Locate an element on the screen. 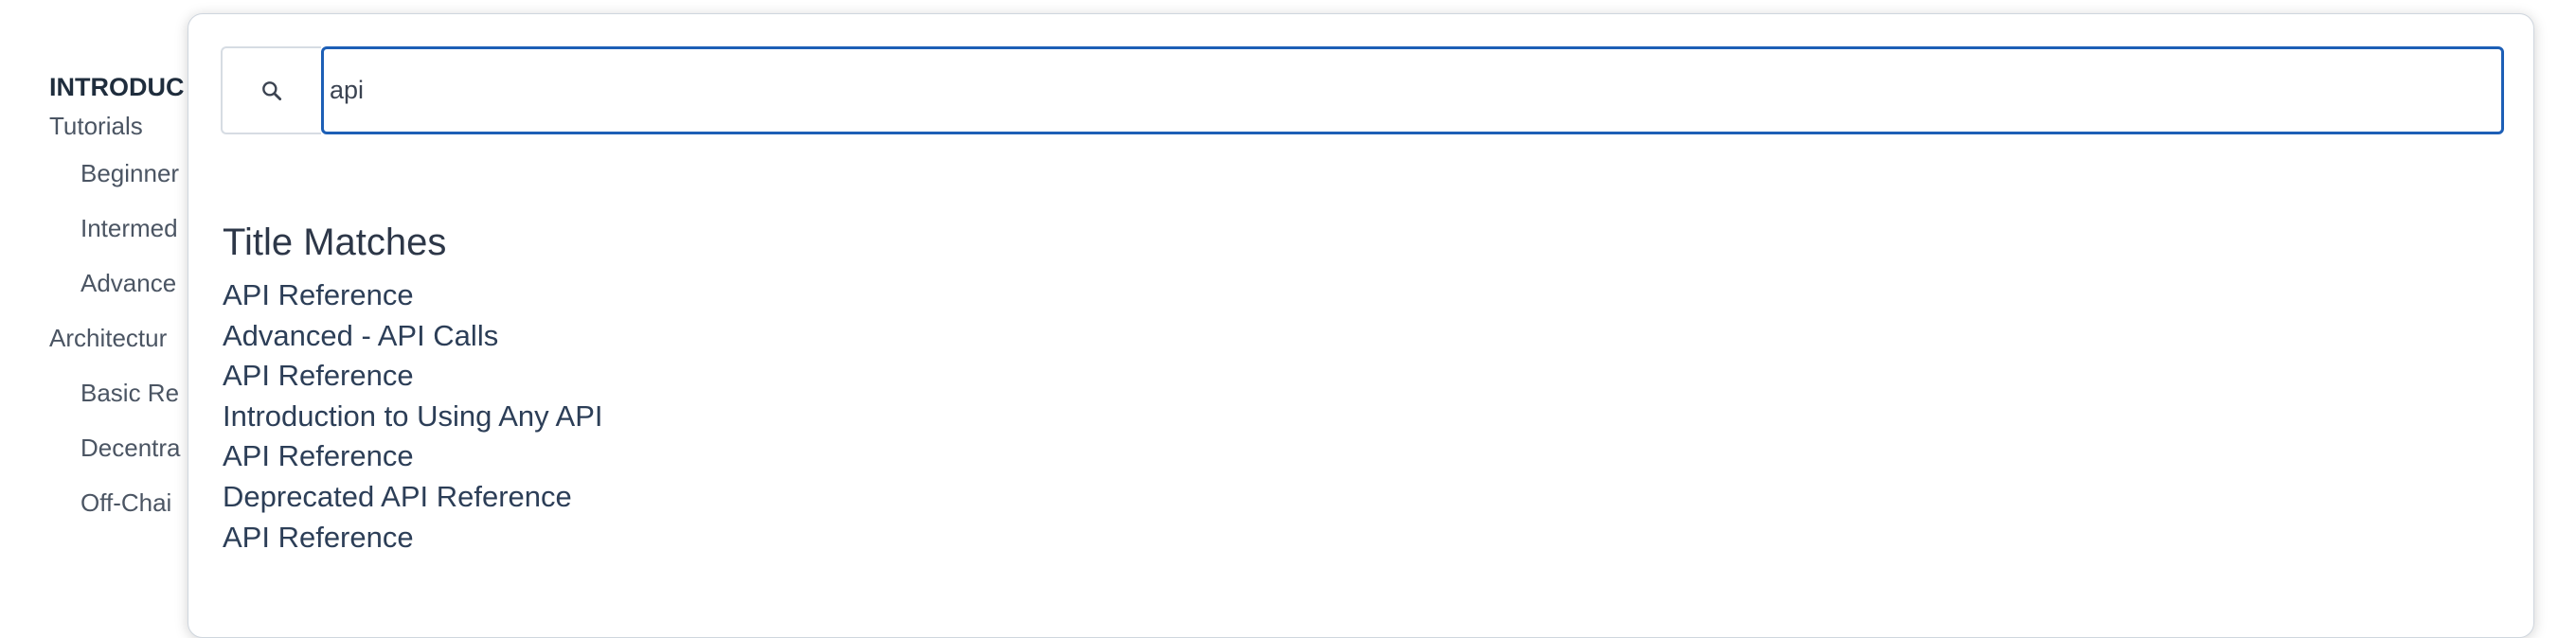 The height and width of the screenshot is (638, 2576). sidebar-item-architecture: Architectur is located at coordinates (125, 338).